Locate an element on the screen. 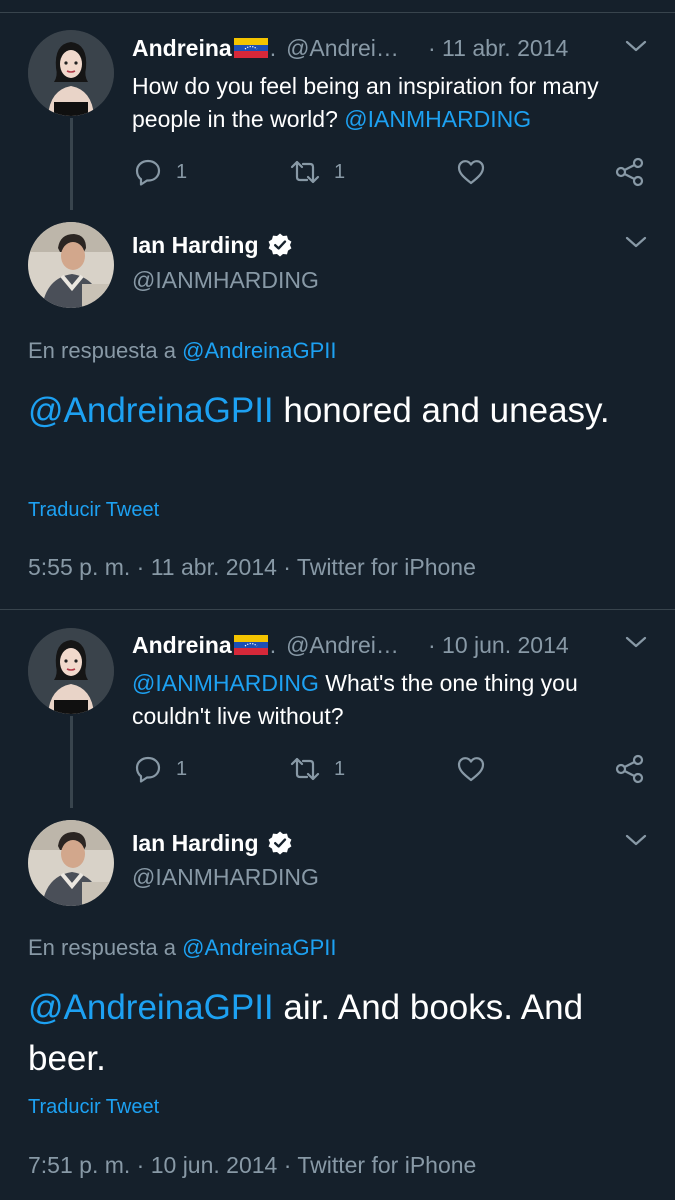  tweet-date: · 11 abr. 2014 is located at coordinates (498, 48).